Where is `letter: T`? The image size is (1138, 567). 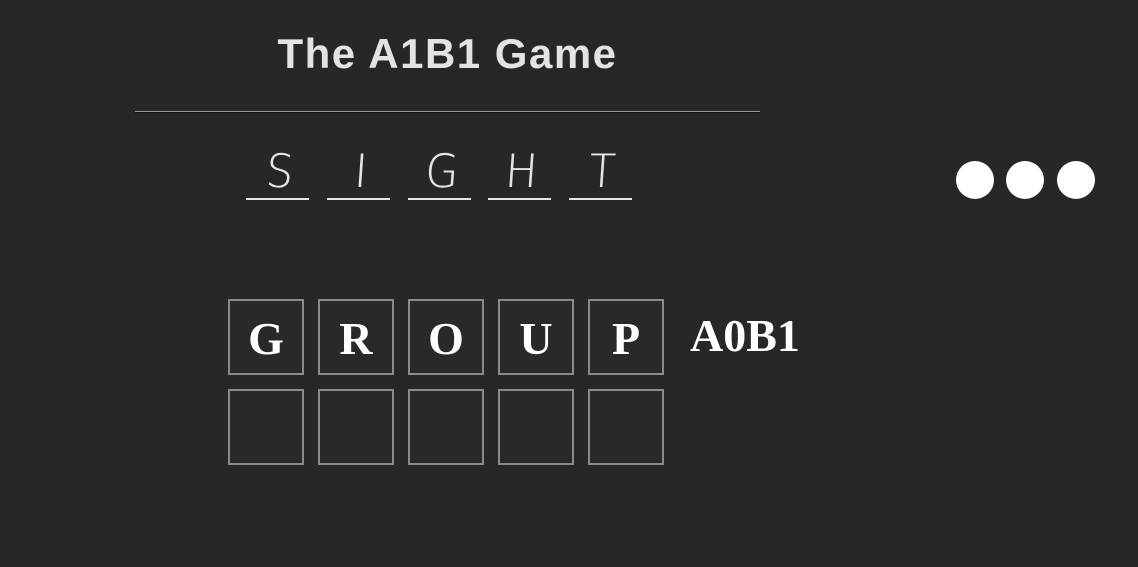
letter: T is located at coordinates (602, 171).